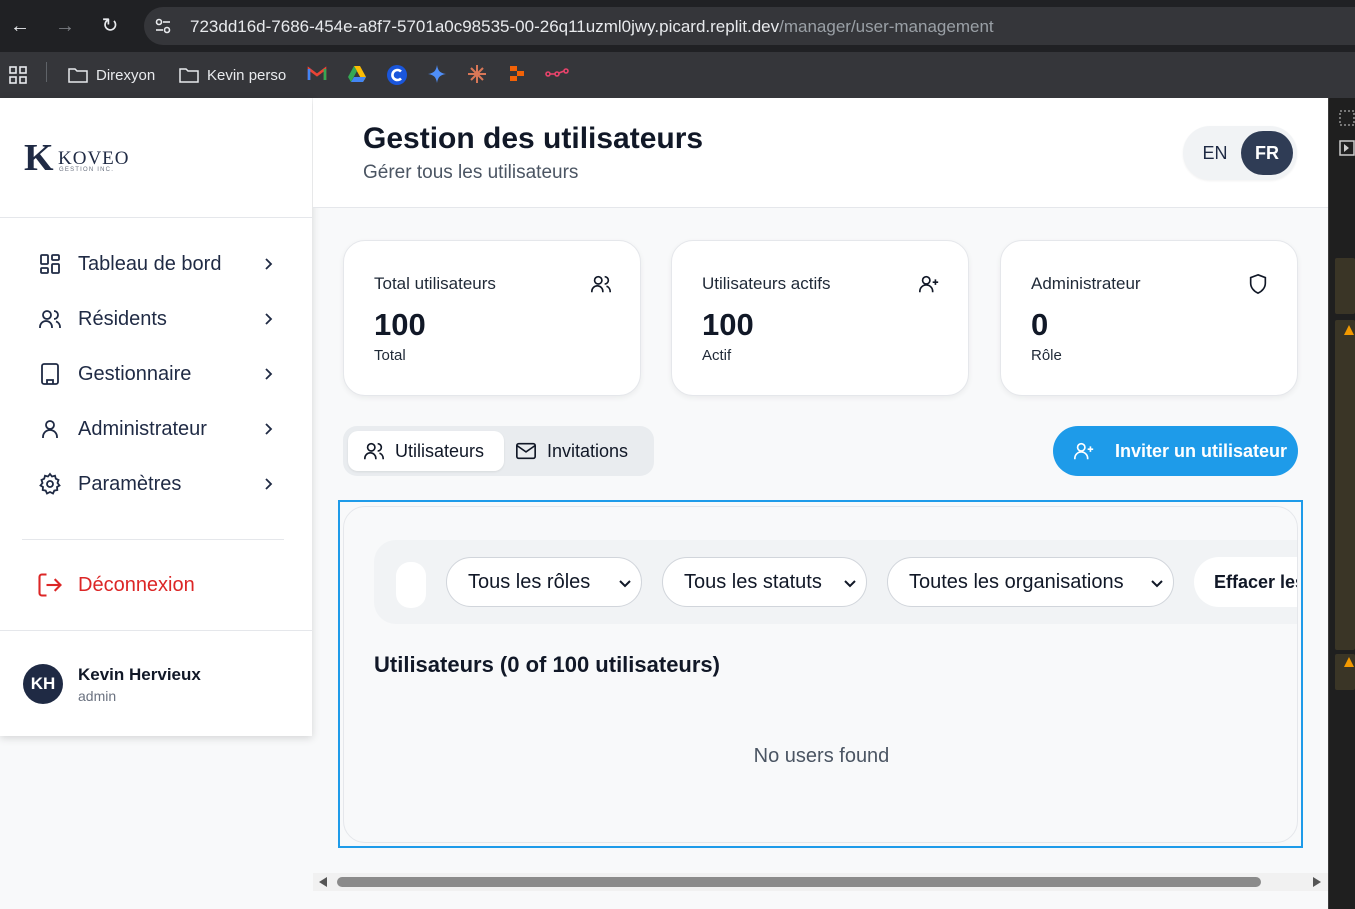 The width and height of the screenshot is (1355, 909). I want to click on folder-icon, so click(189, 75).